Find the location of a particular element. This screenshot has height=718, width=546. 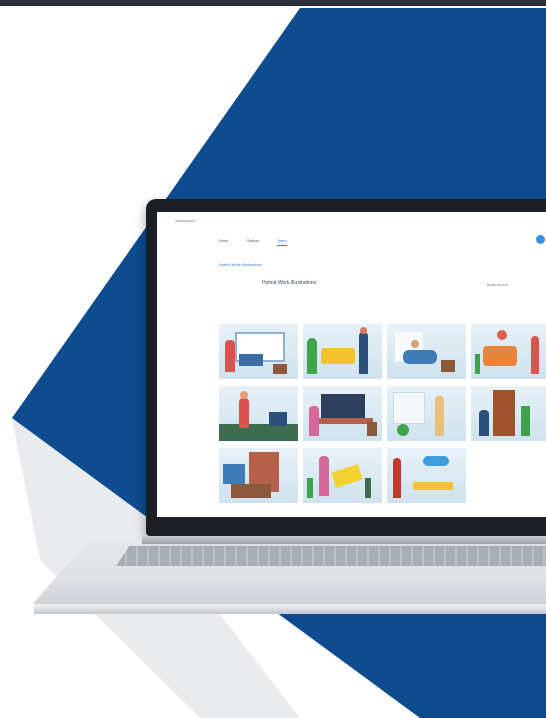

nav-tabs: Work Gallery Team is located at coordinates (253, 242).